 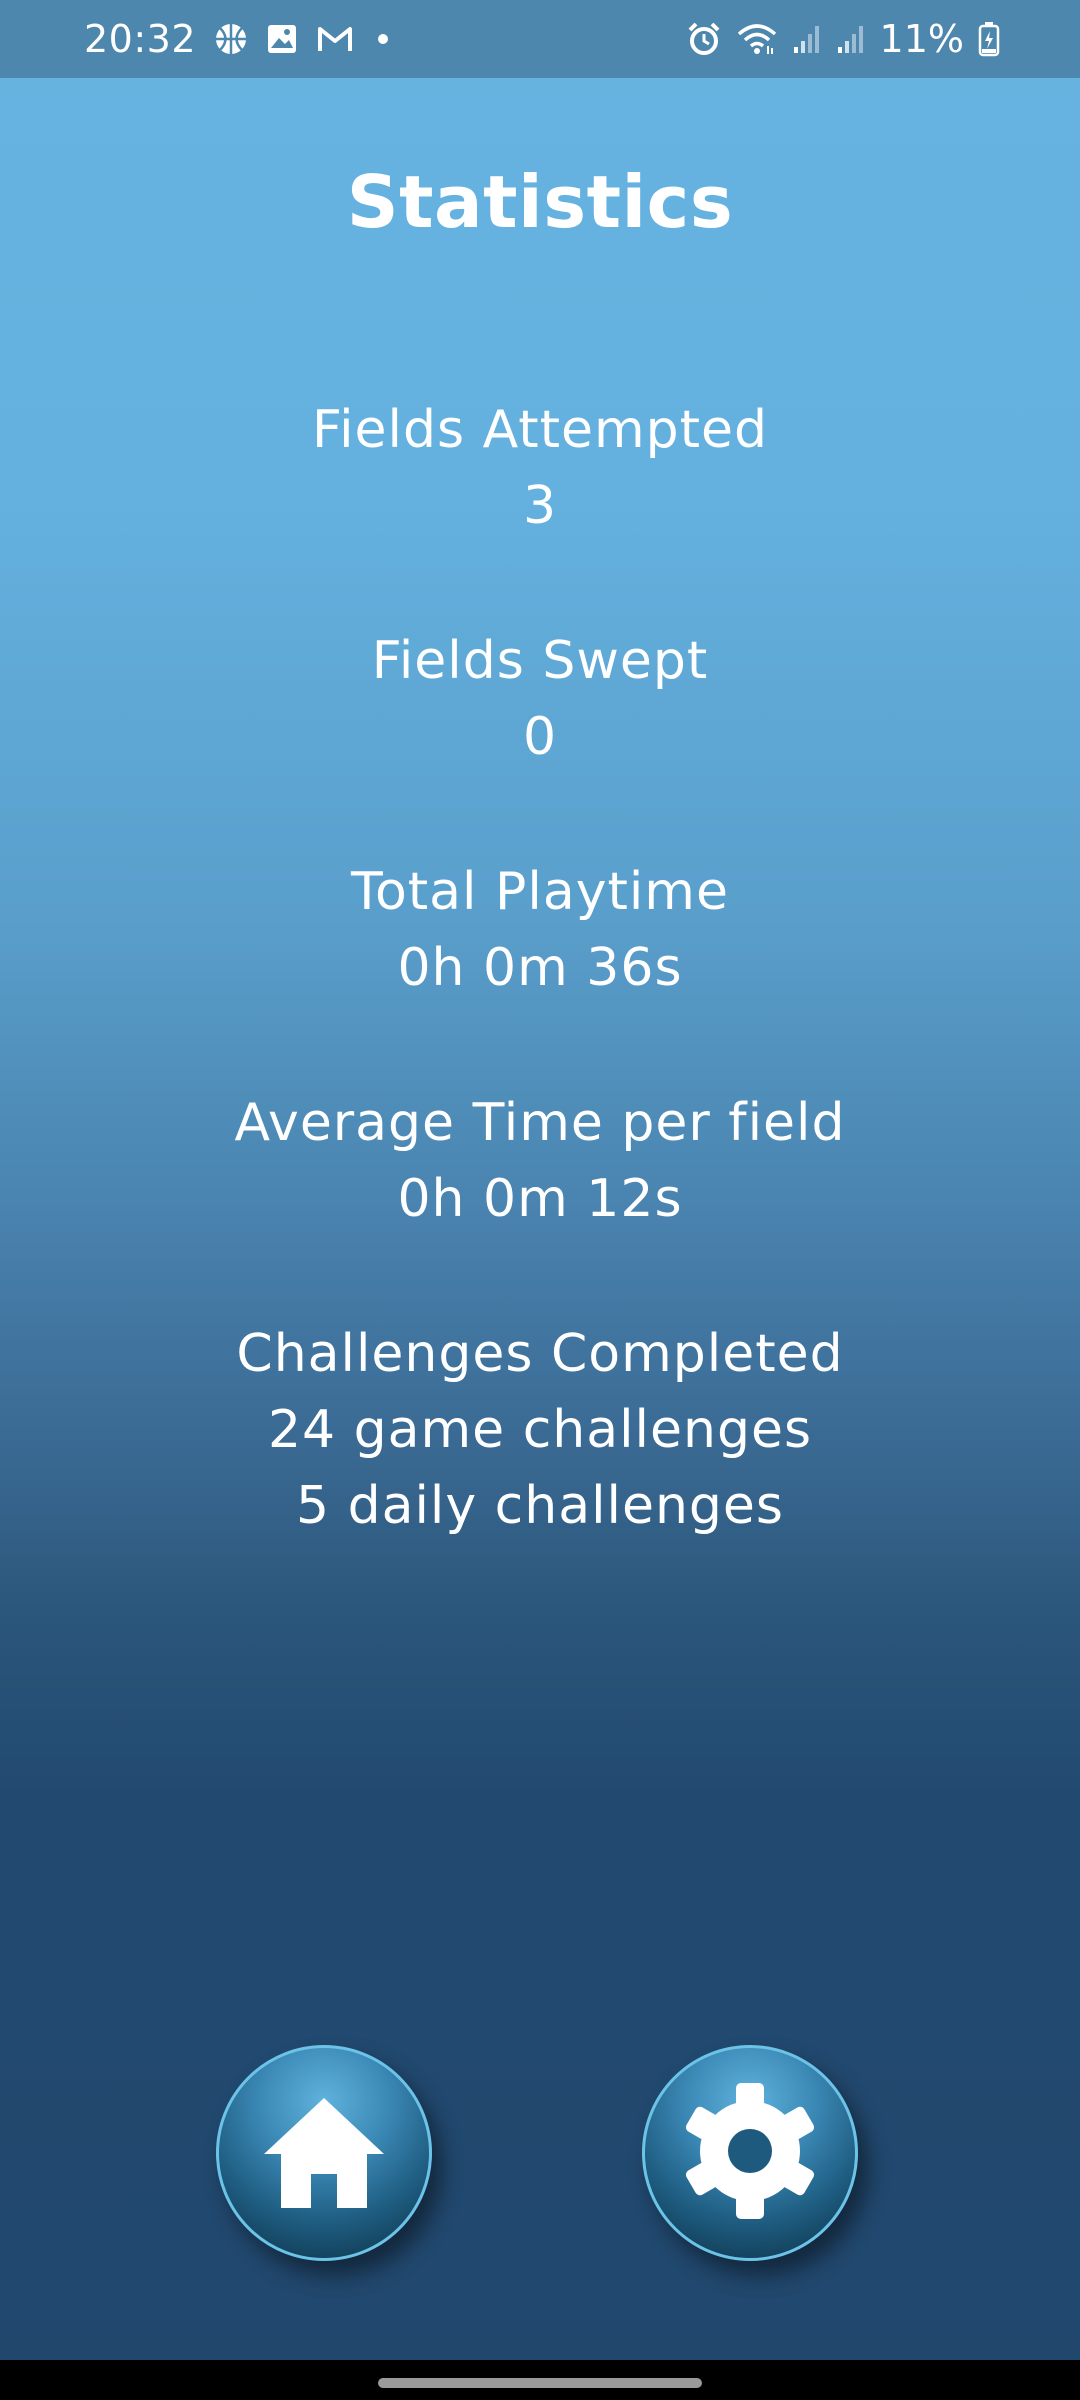 I want to click on stat-average-time: Average Time per field 0h 0m 12s, so click(x=540, y=1161).